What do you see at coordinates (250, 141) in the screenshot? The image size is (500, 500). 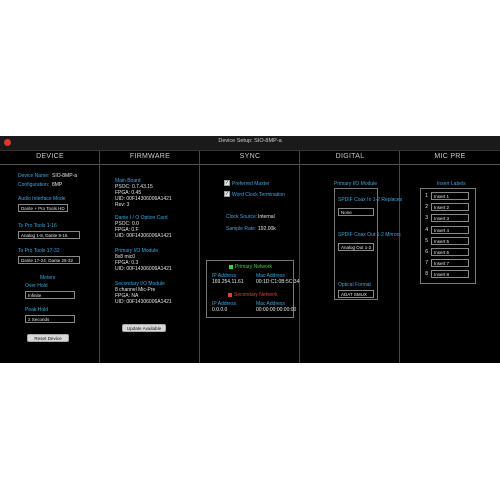 I see `window-title: Device Setup: SIO-8MP-a` at bounding box center [250, 141].